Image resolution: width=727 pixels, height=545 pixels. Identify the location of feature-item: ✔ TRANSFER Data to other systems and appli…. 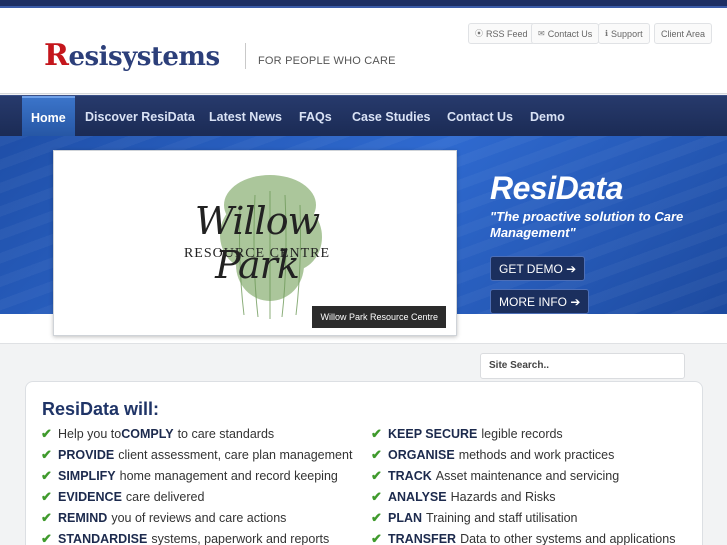
(523, 536).